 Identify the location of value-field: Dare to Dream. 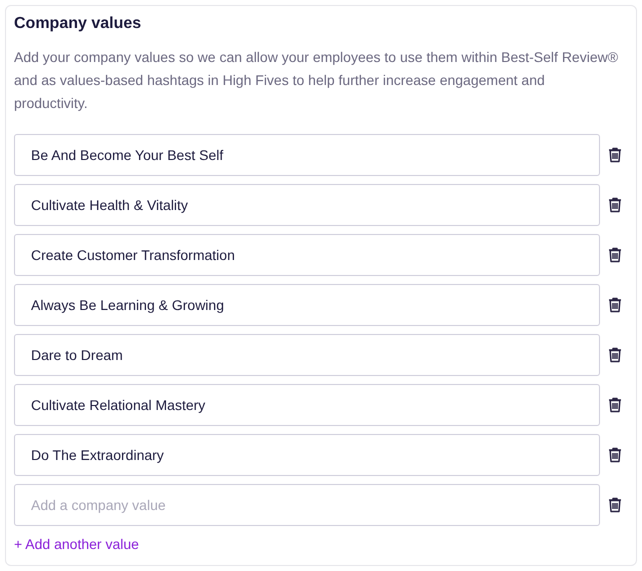
(307, 355).